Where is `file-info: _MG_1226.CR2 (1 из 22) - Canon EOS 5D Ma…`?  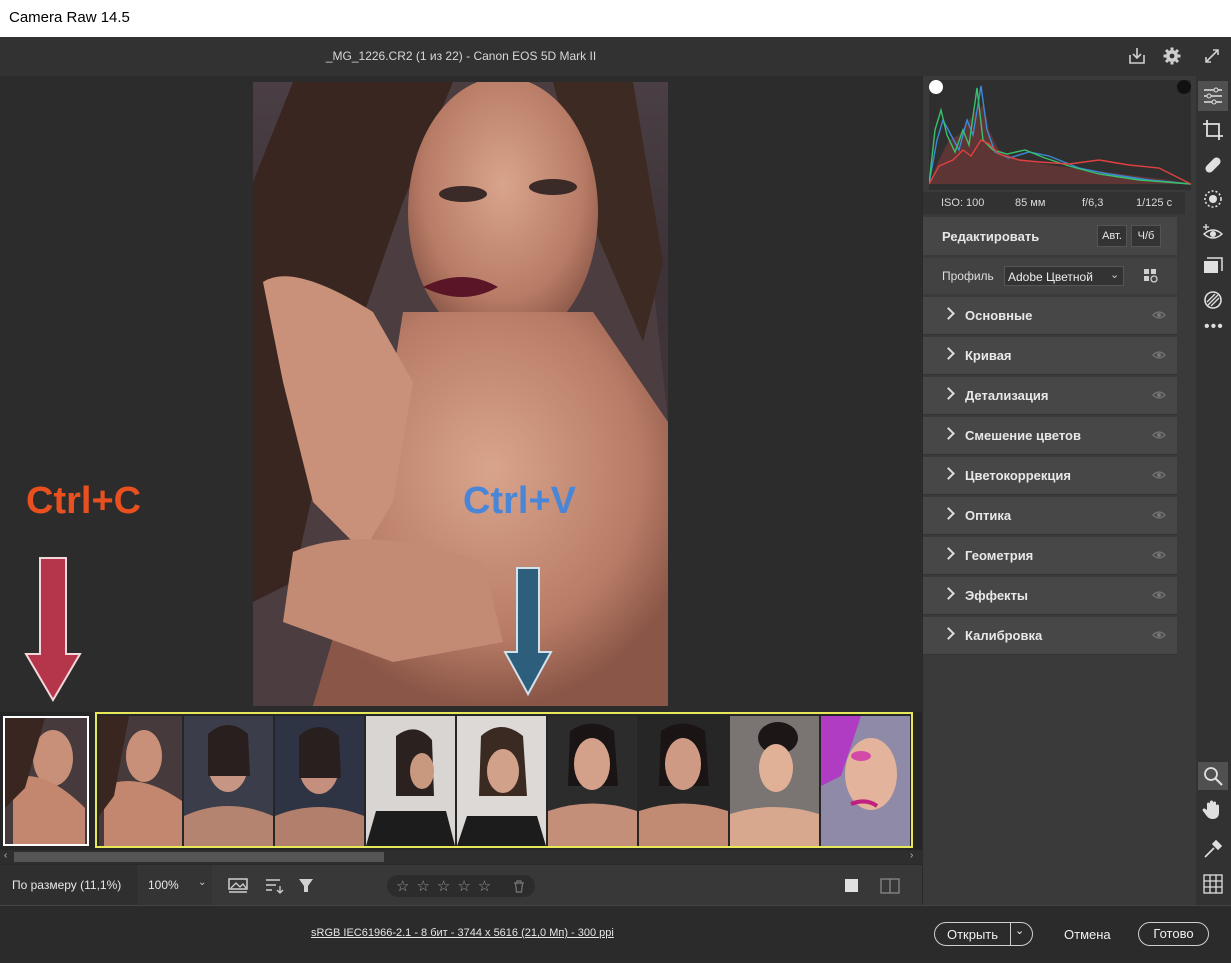 file-info: _MG_1226.CR2 (1 из 22) - Canon EOS 5D Ma… is located at coordinates (461, 56).